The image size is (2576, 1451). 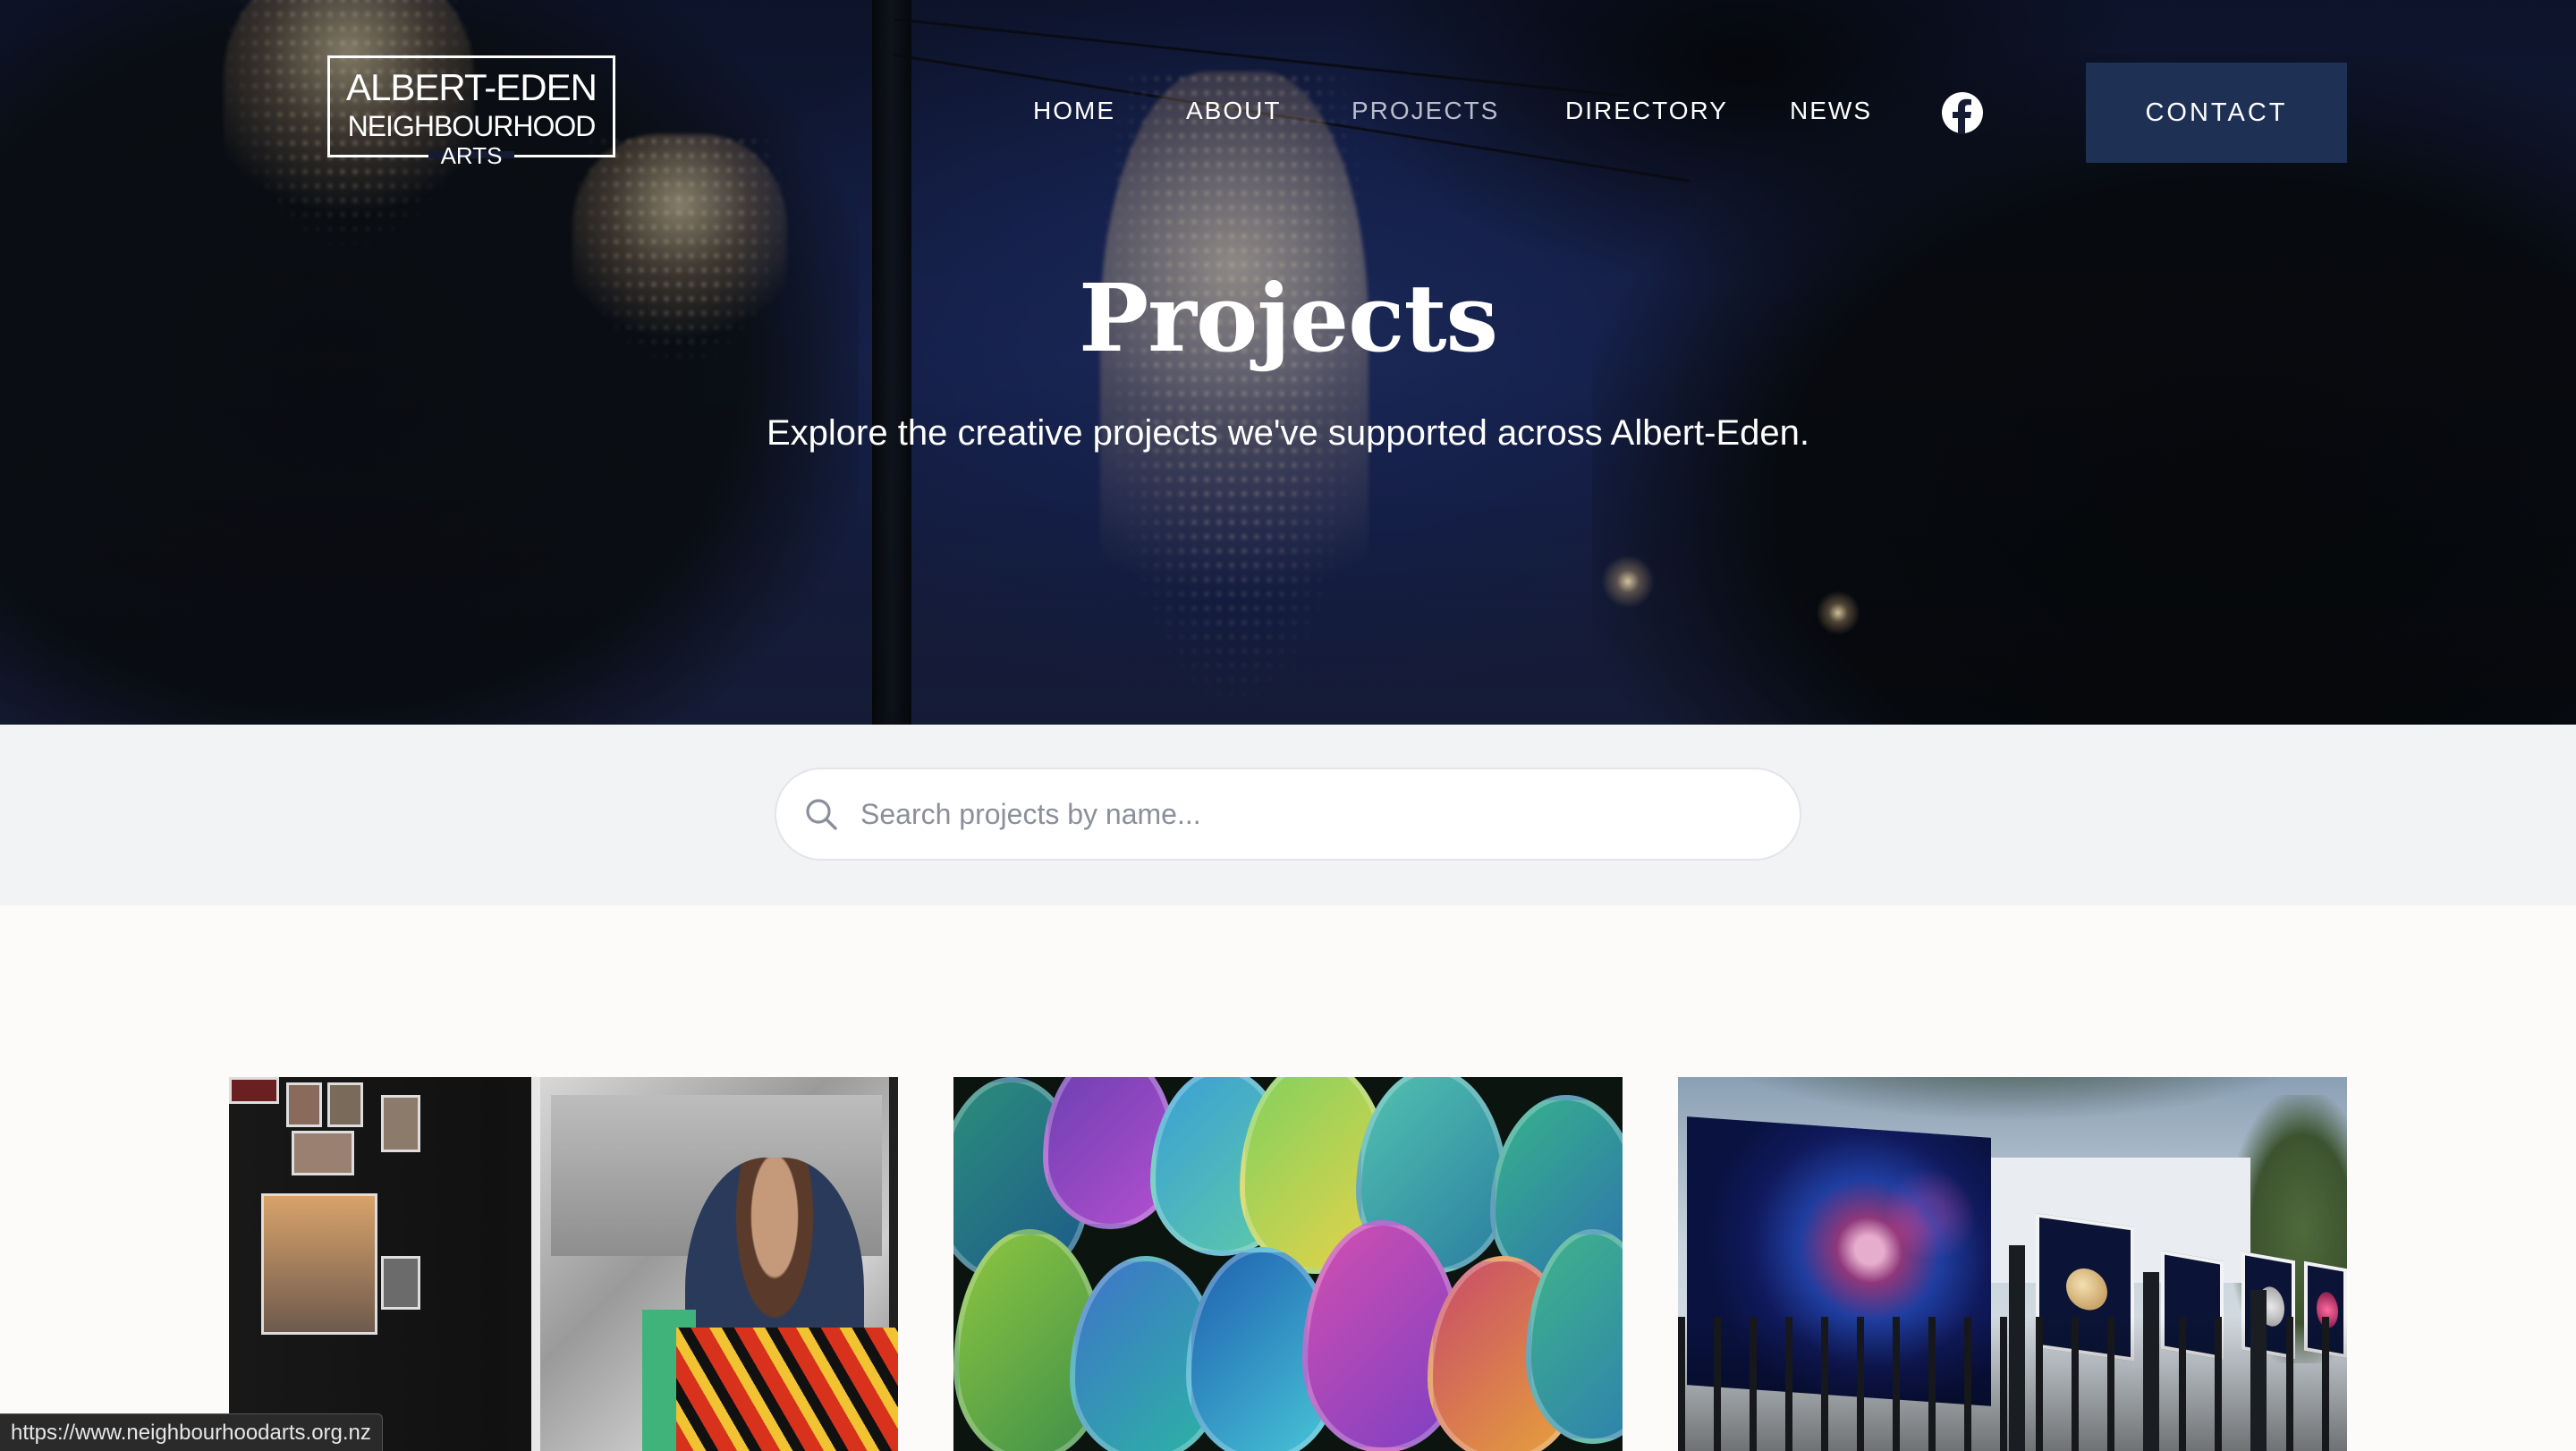 I want to click on search-input, so click(x=1307, y=814).